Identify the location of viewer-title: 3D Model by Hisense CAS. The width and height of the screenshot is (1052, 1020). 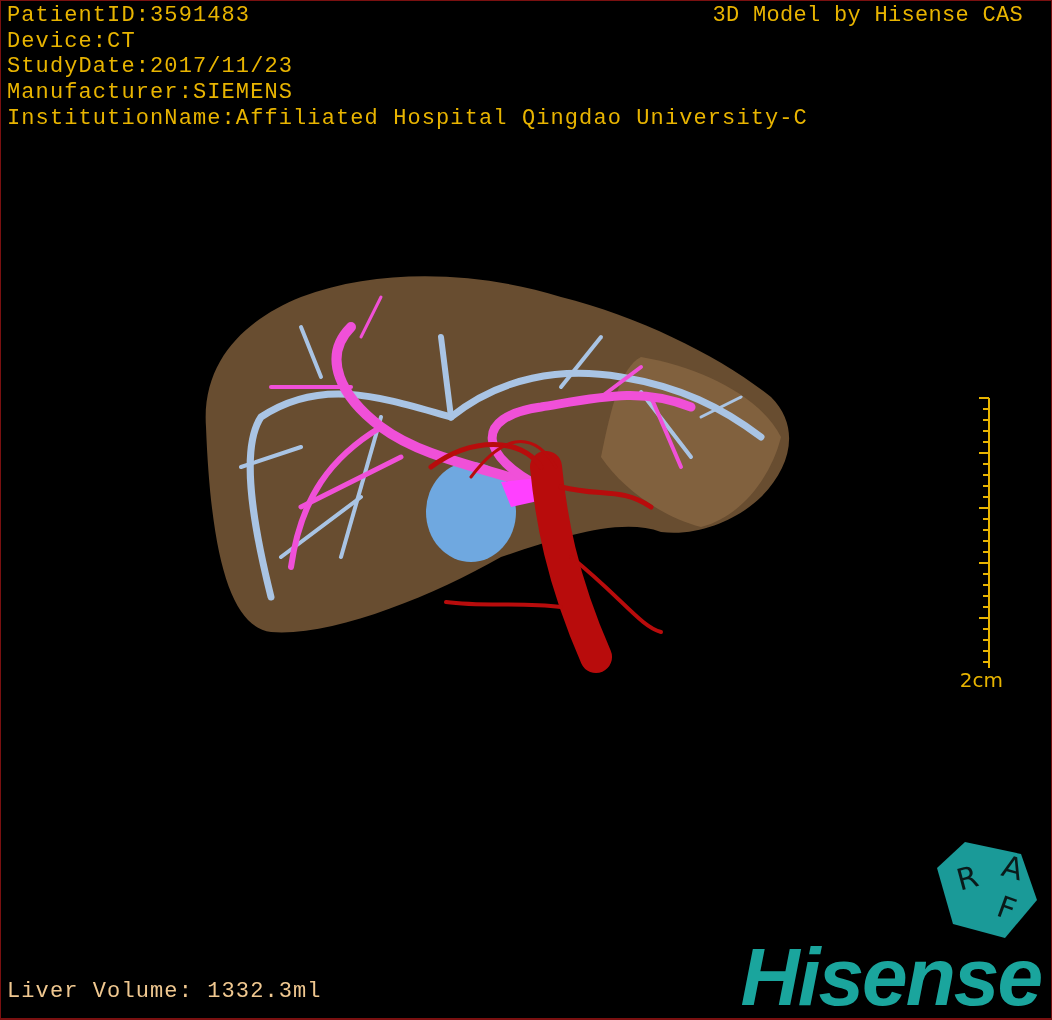
(868, 16).